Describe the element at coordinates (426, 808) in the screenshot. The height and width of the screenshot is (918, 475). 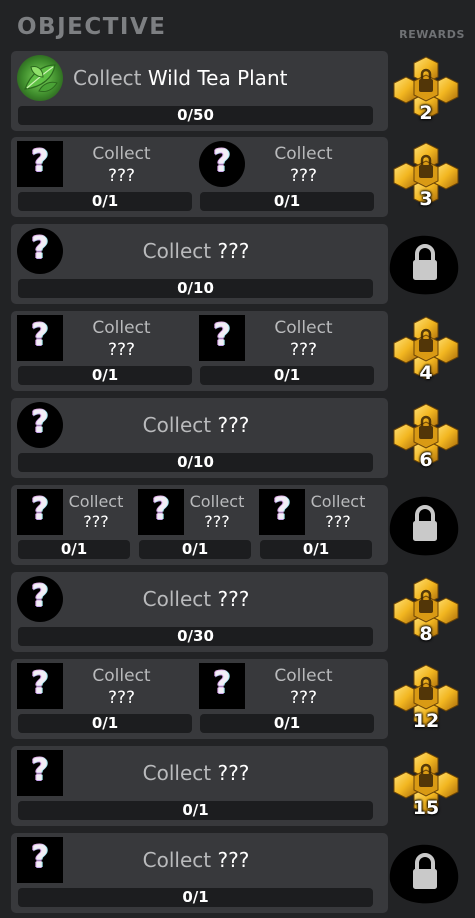
I see `reward-count: 15` at that location.